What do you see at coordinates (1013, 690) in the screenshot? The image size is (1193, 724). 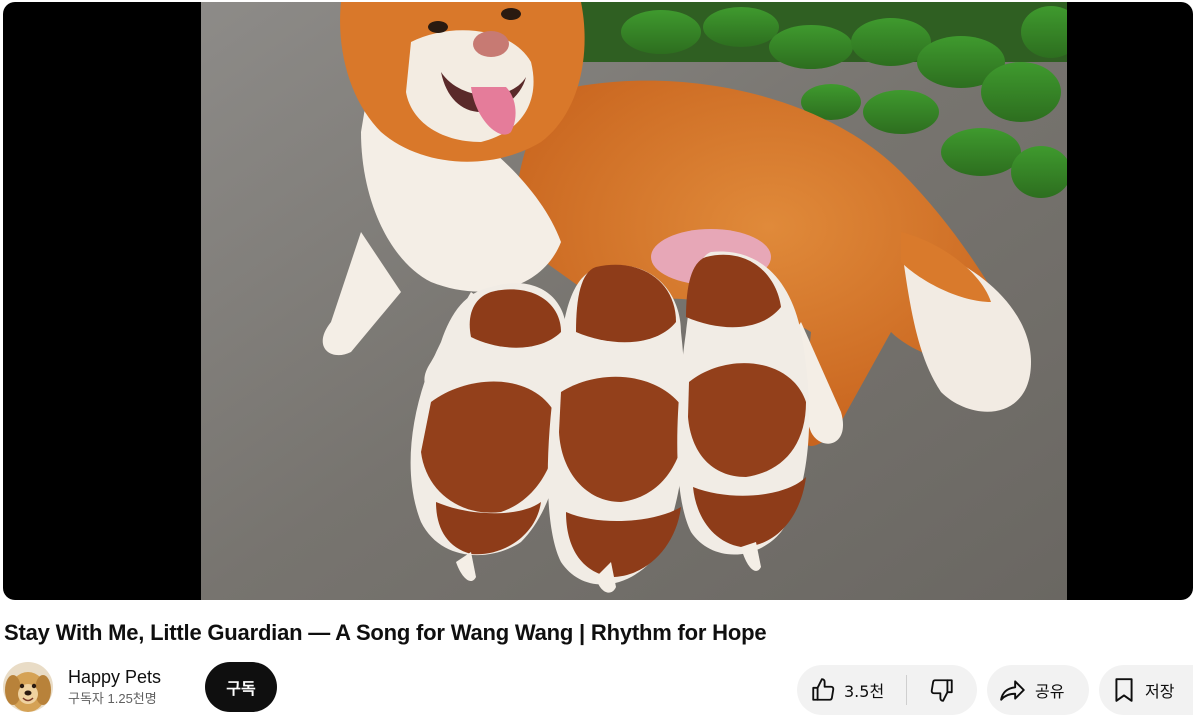 I see `share-arrow-icon` at bounding box center [1013, 690].